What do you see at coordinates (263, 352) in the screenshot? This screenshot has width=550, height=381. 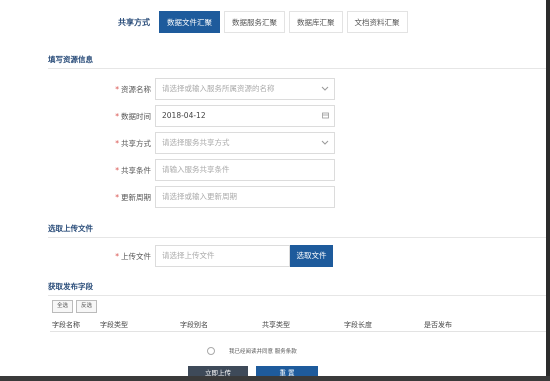 I see `agreement-text: 我已经阅读并同意 服务条款` at bounding box center [263, 352].